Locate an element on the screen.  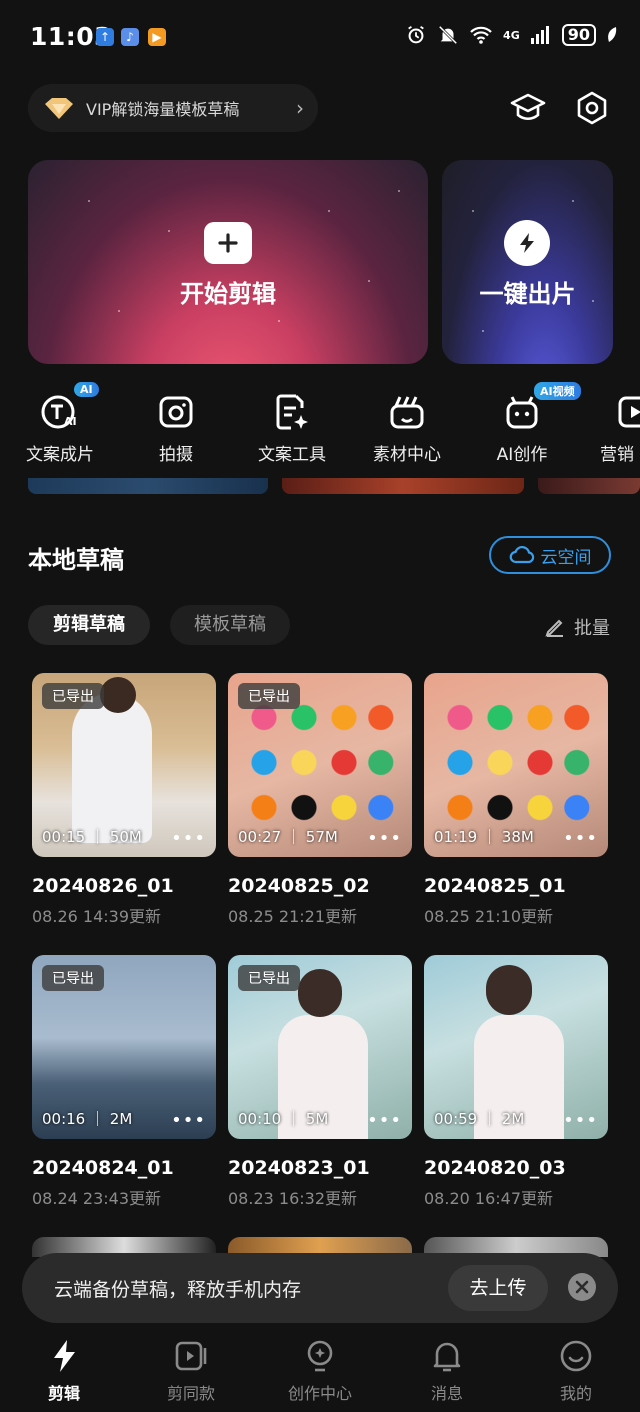
draft-name: 20240823_01 is located at coordinates (299, 1168).